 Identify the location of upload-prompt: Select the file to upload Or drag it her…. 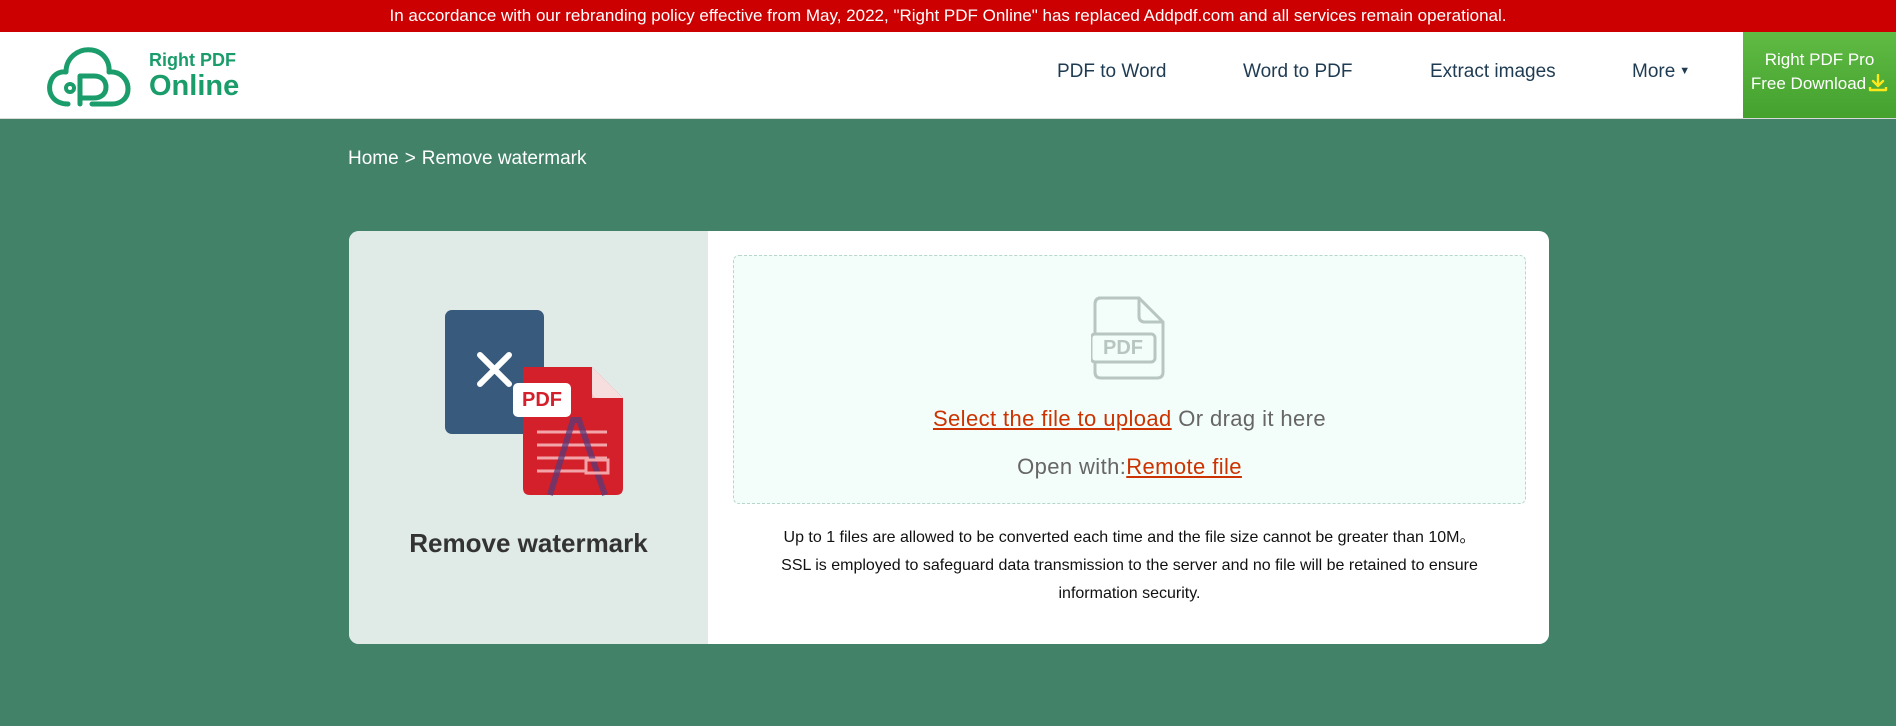
(1129, 419).